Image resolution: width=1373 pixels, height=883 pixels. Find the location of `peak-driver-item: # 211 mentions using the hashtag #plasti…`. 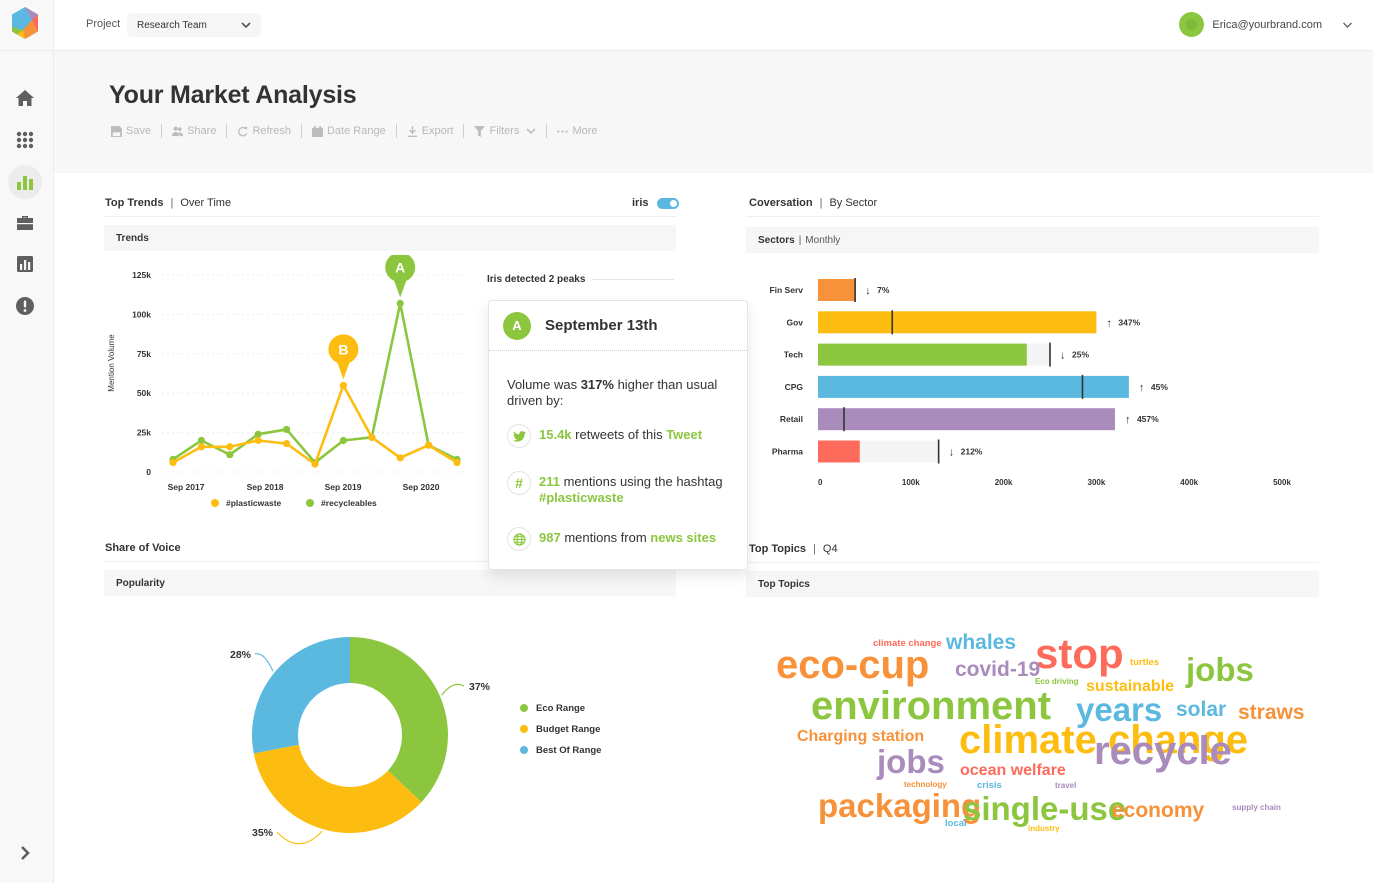

peak-driver-item: # 211 mentions using the hashtag #plasti… is located at coordinates (618, 488).